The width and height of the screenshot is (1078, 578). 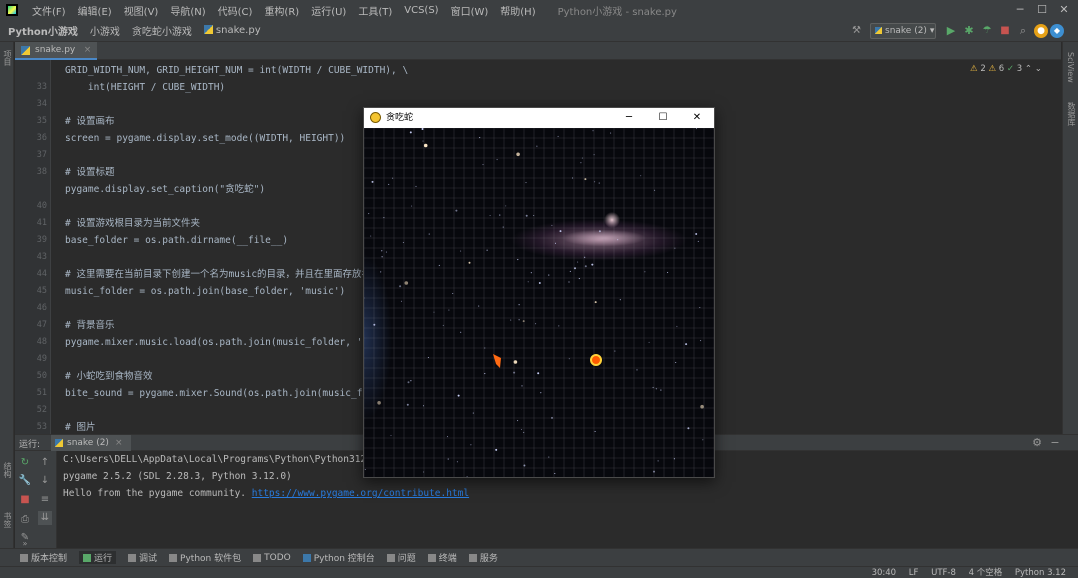 I want to click on line-separator: LF, so click(x=914, y=573).